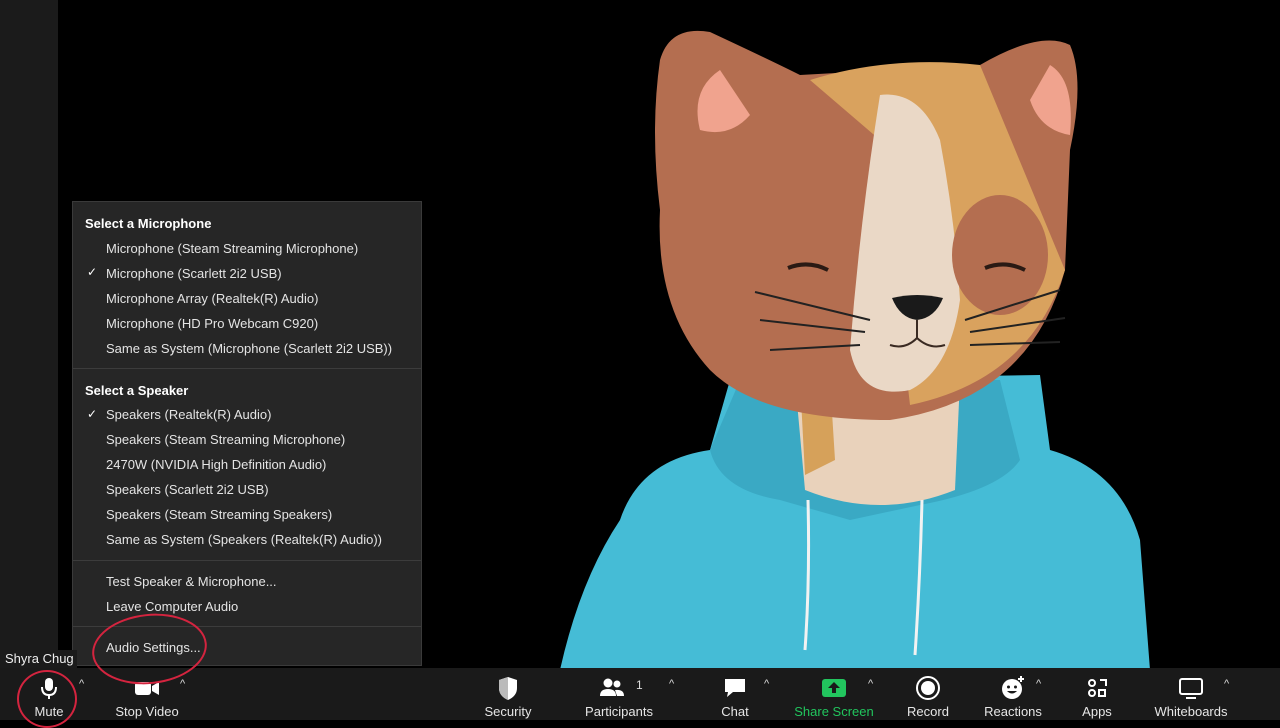 This screenshot has height=728, width=1280. I want to click on share-screen-caret-icon: ^, so click(870, 684).